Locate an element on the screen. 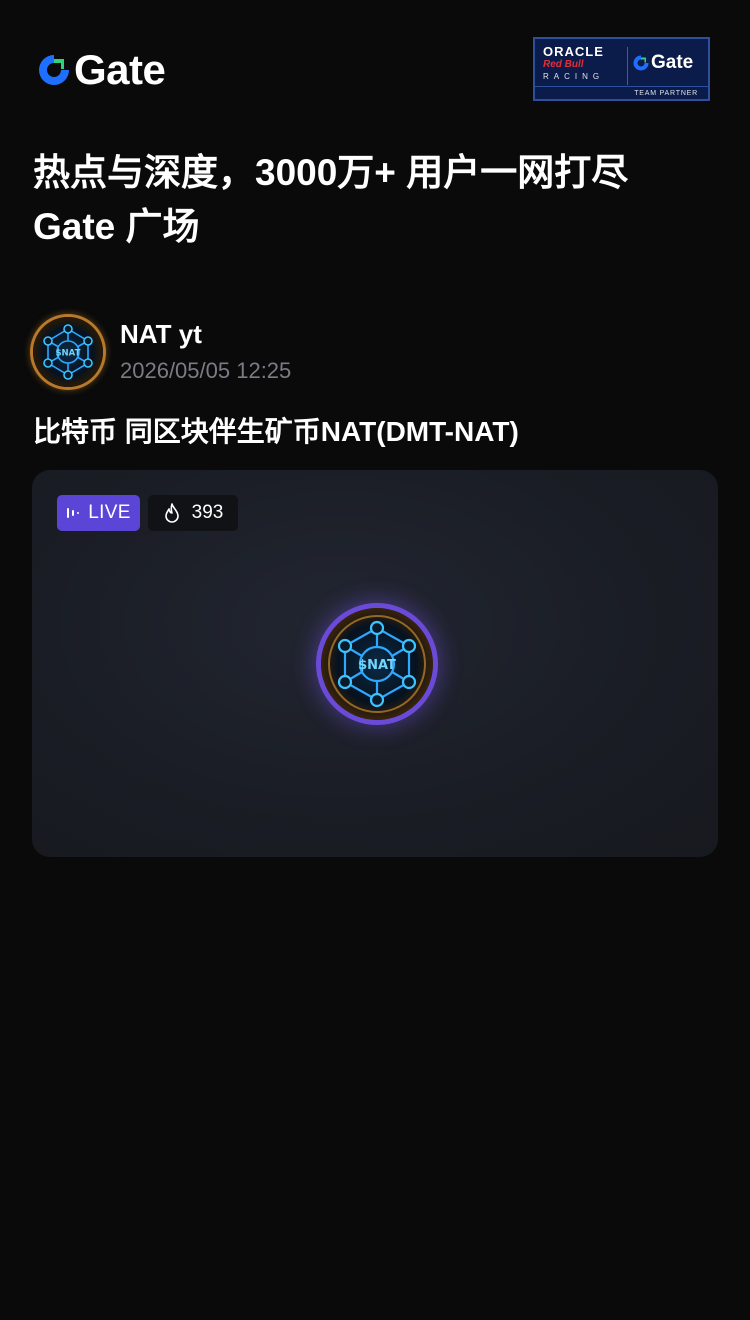 The image size is (750, 1320). badge-gate-text: Gate is located at coordinates (672, 62).